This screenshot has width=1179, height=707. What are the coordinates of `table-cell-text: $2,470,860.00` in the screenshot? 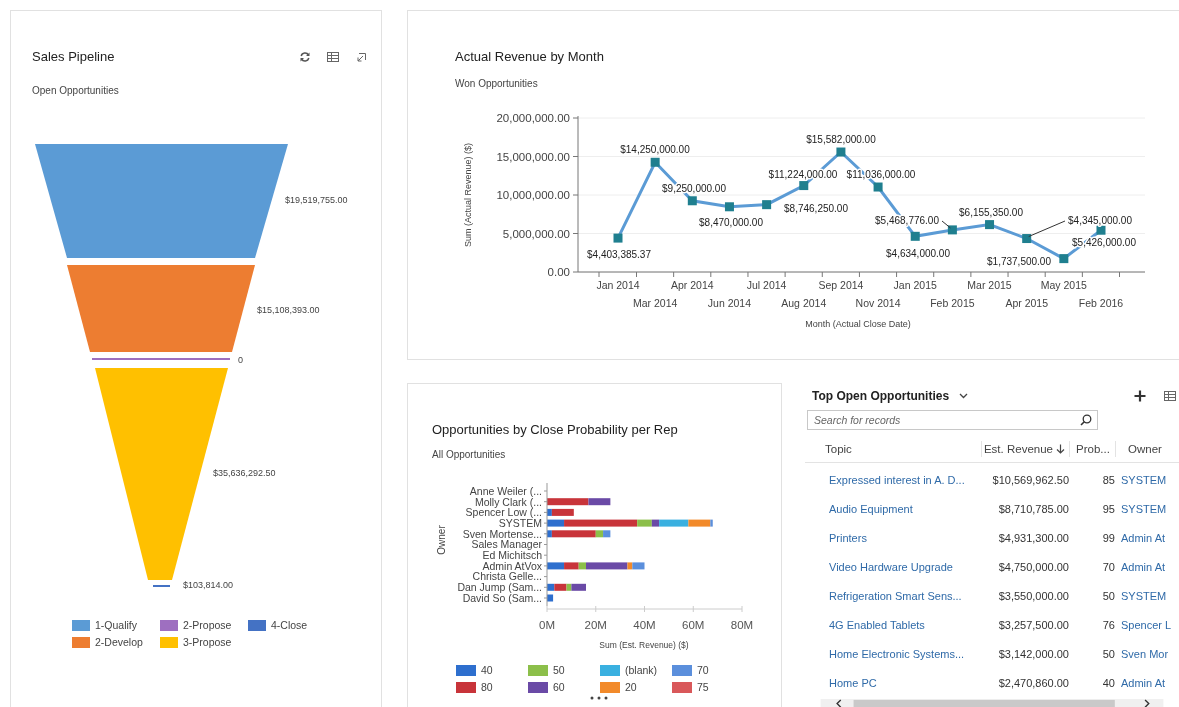 It's located at (1033, 683).